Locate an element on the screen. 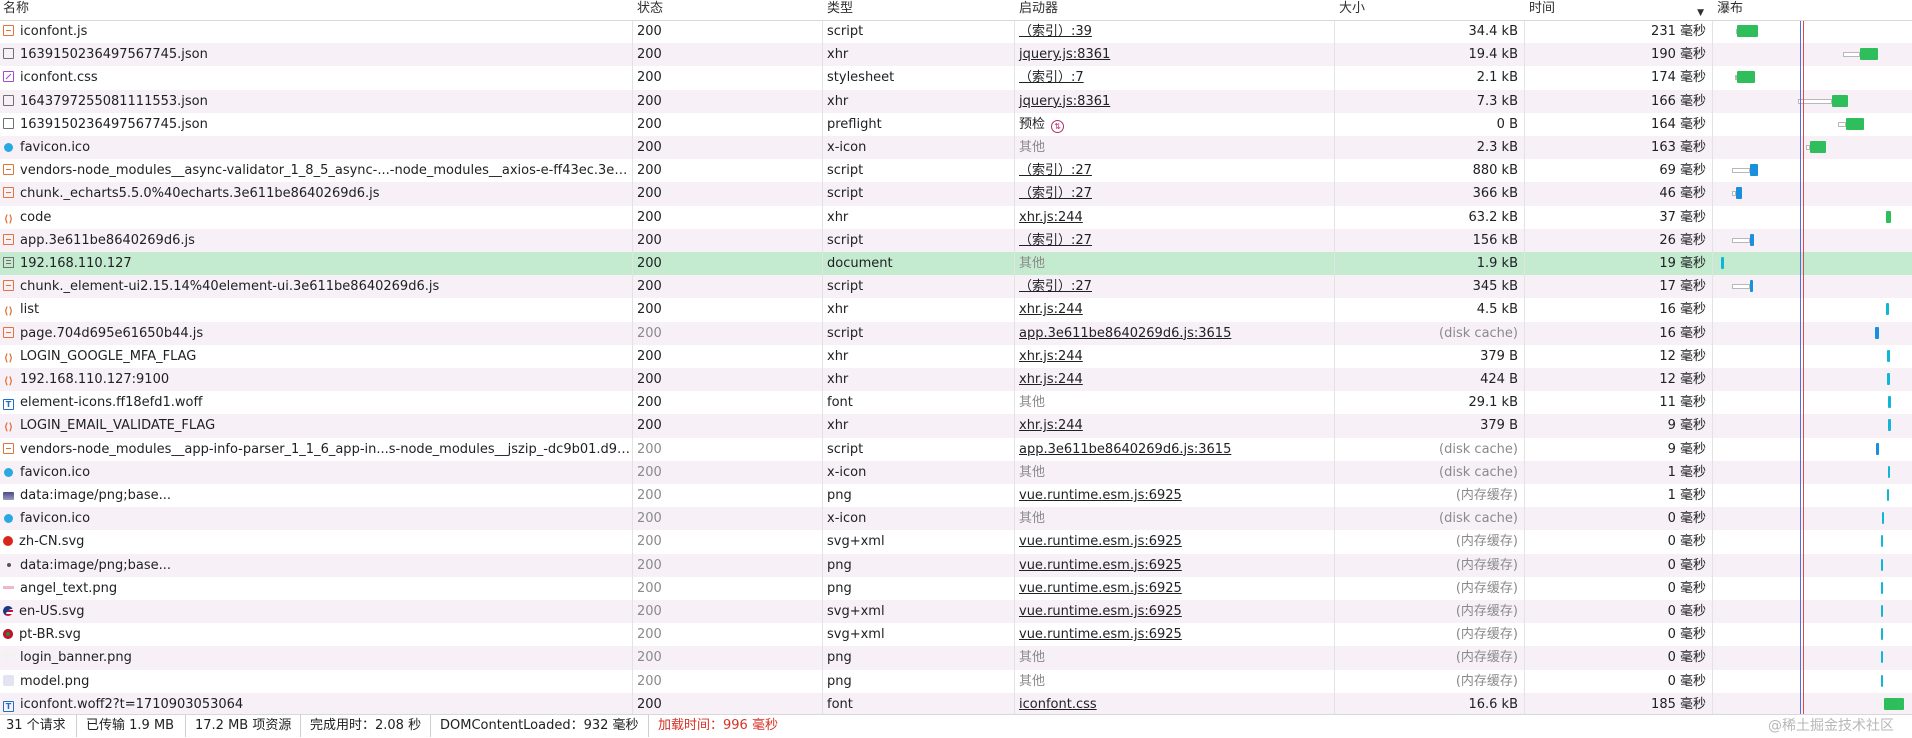 This screenshot has width=1912, height=738. request-name-cell: 192.168.110.127 is located at coordinates (316, 263).